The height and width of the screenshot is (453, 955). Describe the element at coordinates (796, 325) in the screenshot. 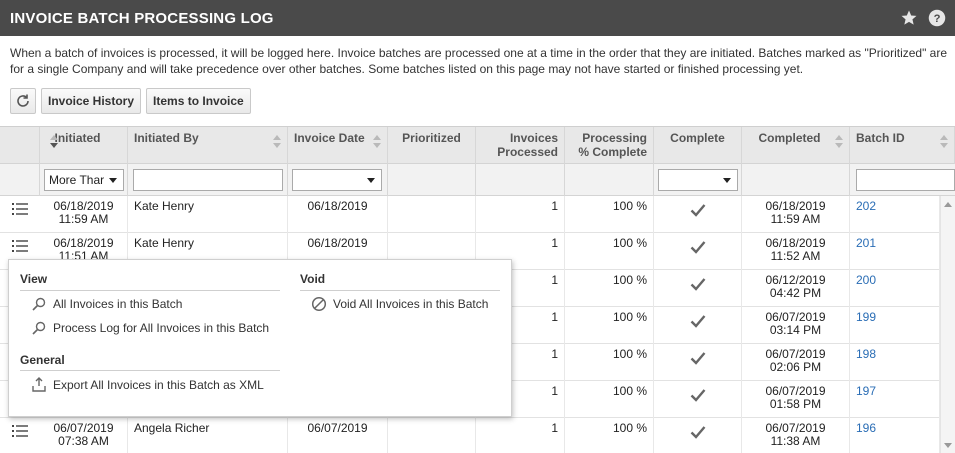

I see `completed-cell: 06/07/2019 03:14 PM` at that location.